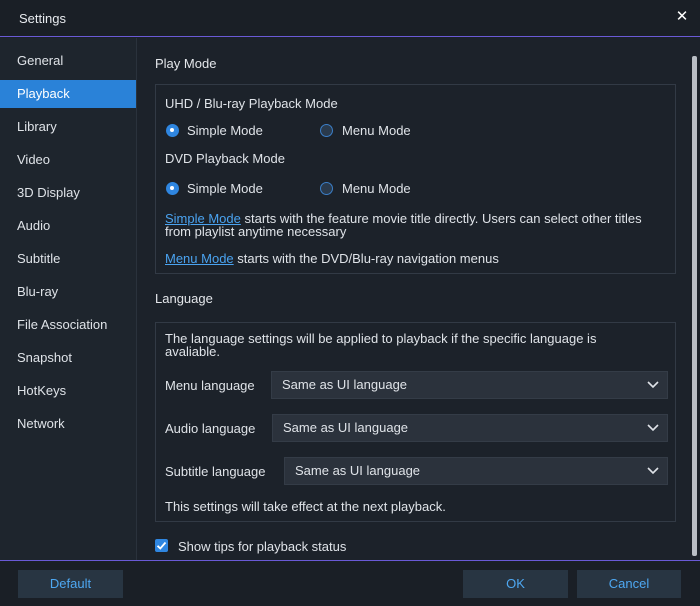 The height and width of the screenshot is (606, 700). Describe the element at coordinates (68, 226) in the screenshot. I see `sidebar-item-audio: Audio` at that location.